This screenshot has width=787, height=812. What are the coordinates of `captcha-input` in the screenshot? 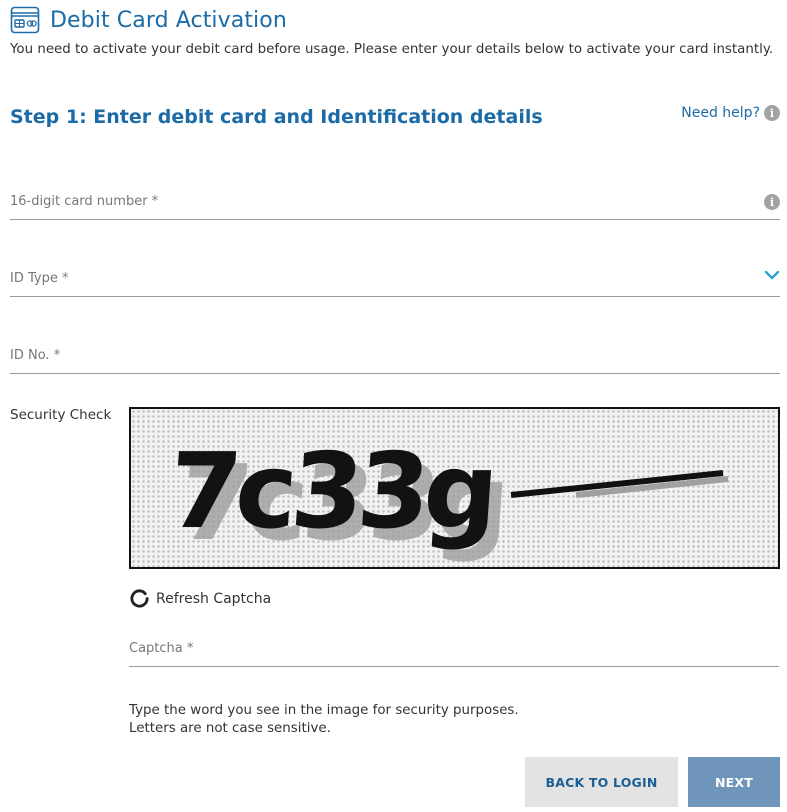 It's located at (458, 648).